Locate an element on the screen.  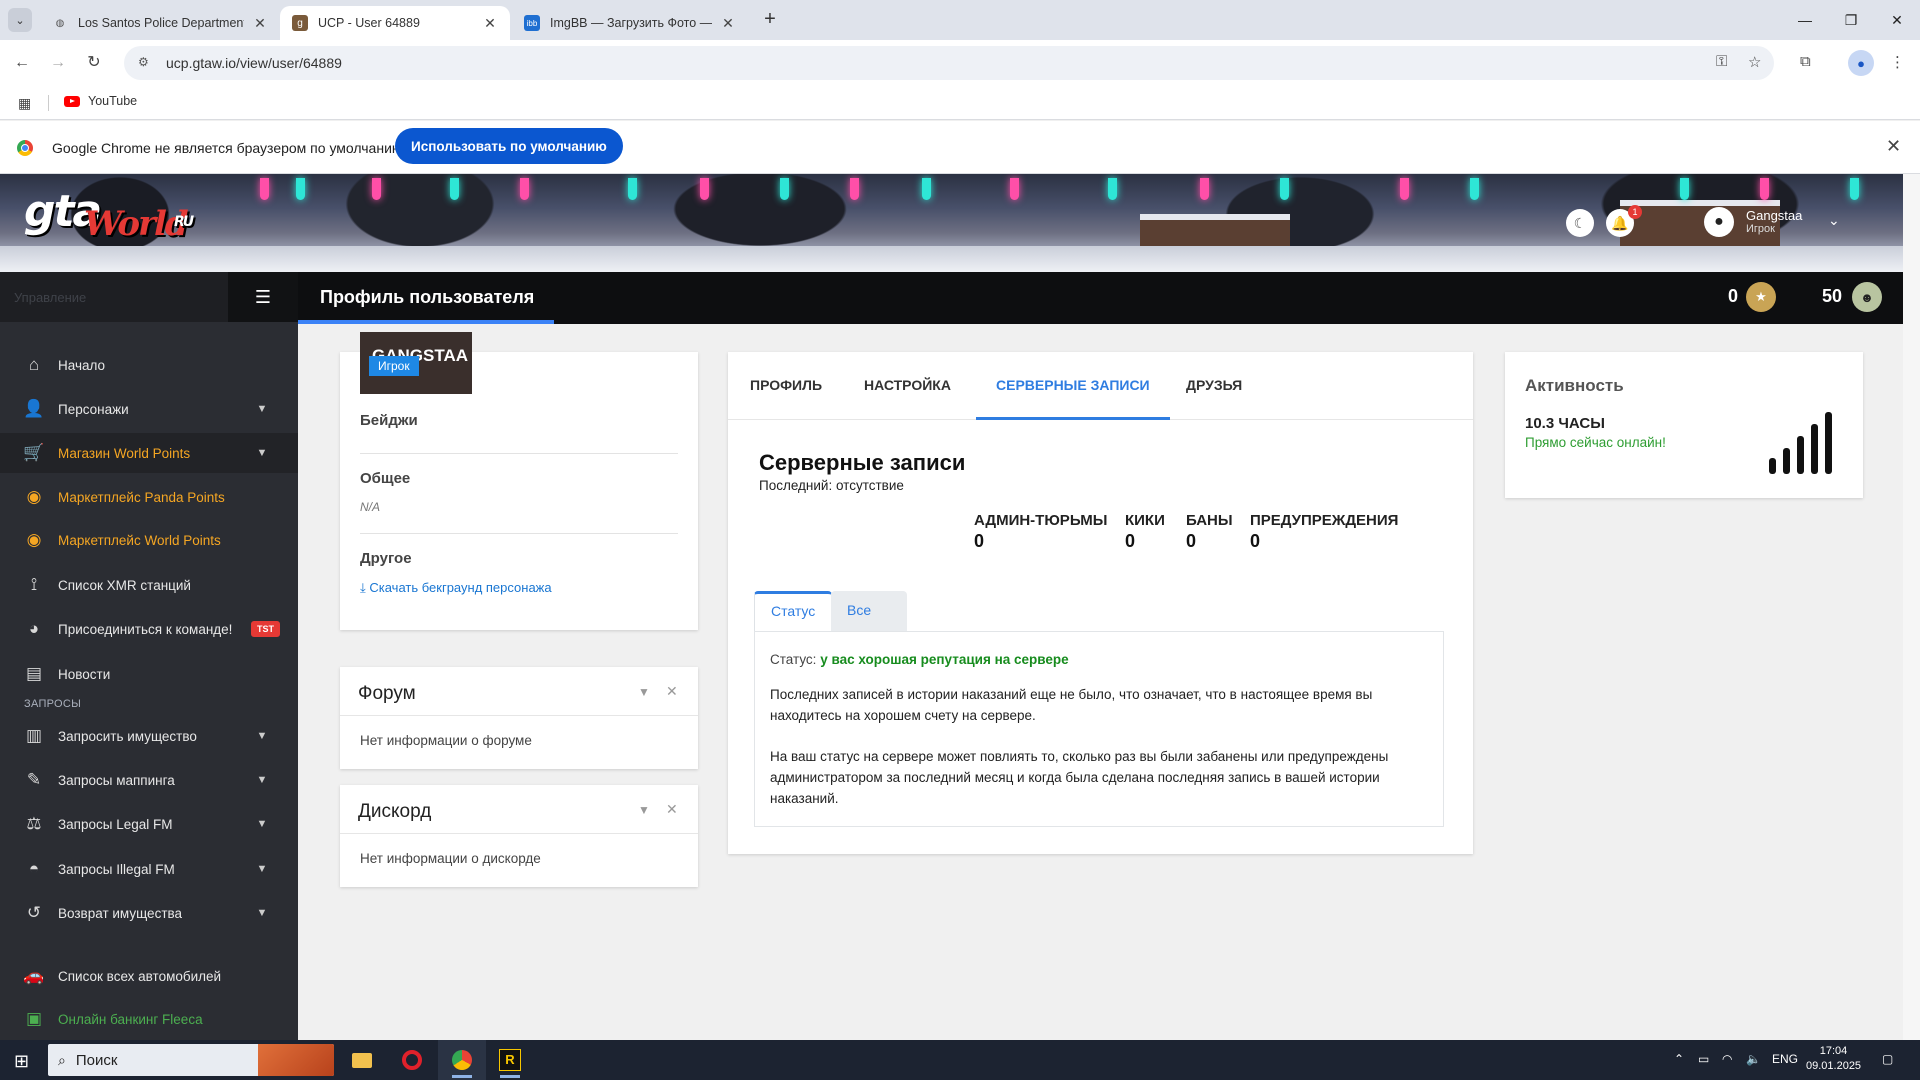
taskbar-search-placeholder: Поиск is located at coordinates (96, 1060).